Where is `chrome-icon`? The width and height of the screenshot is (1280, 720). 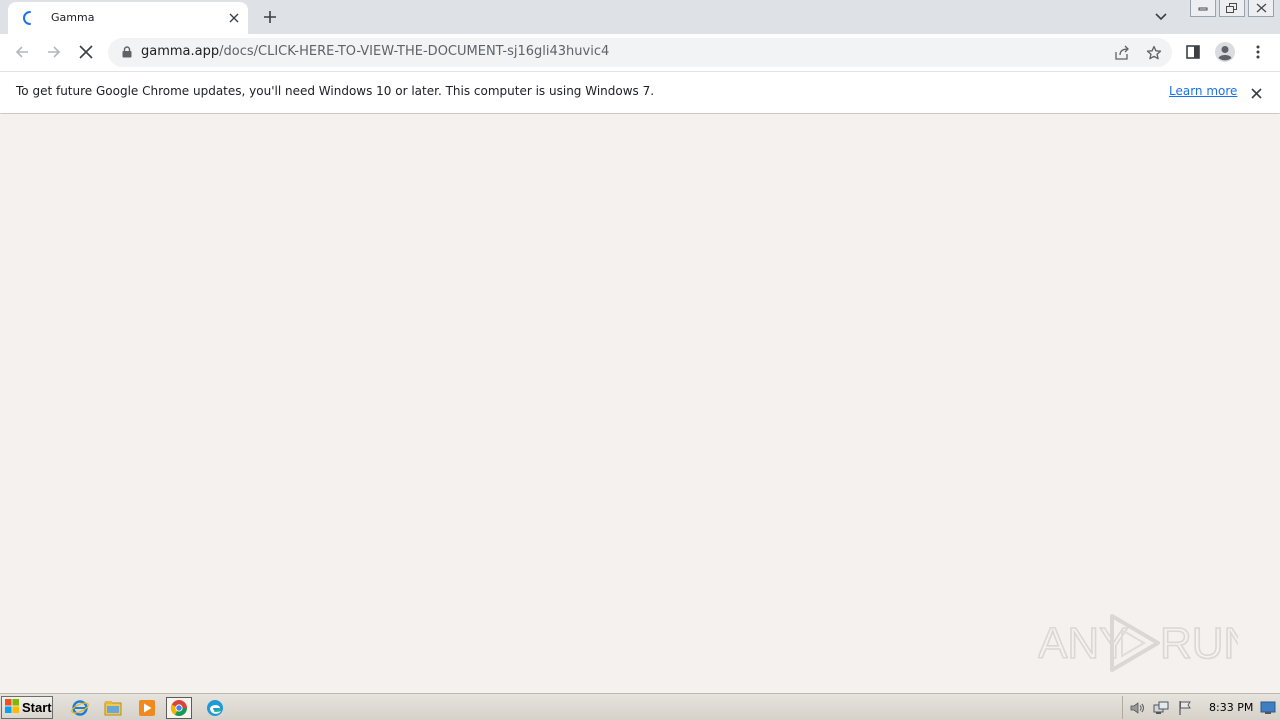
chrome-icon is located at coordinates (179, 708).